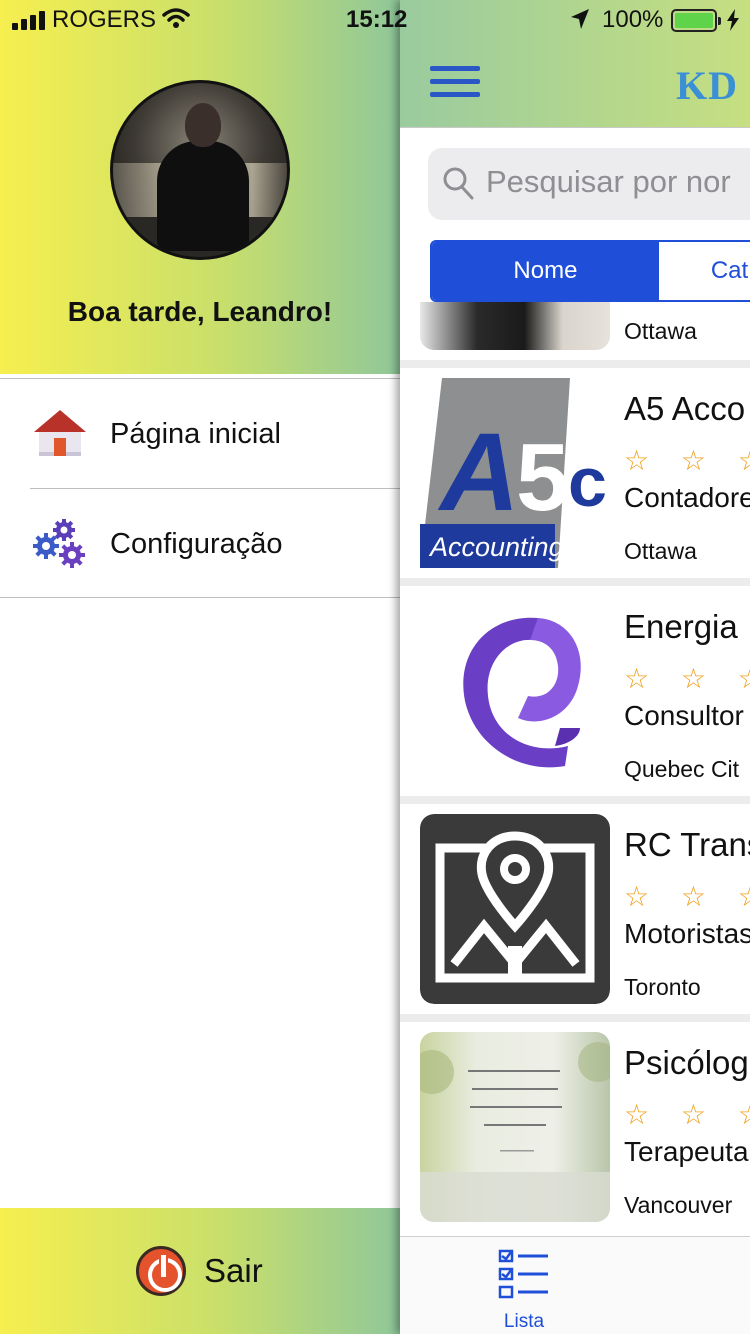 The image size is (750, 1334). I want to click on logout-button: Sair, so click(199, 1271).